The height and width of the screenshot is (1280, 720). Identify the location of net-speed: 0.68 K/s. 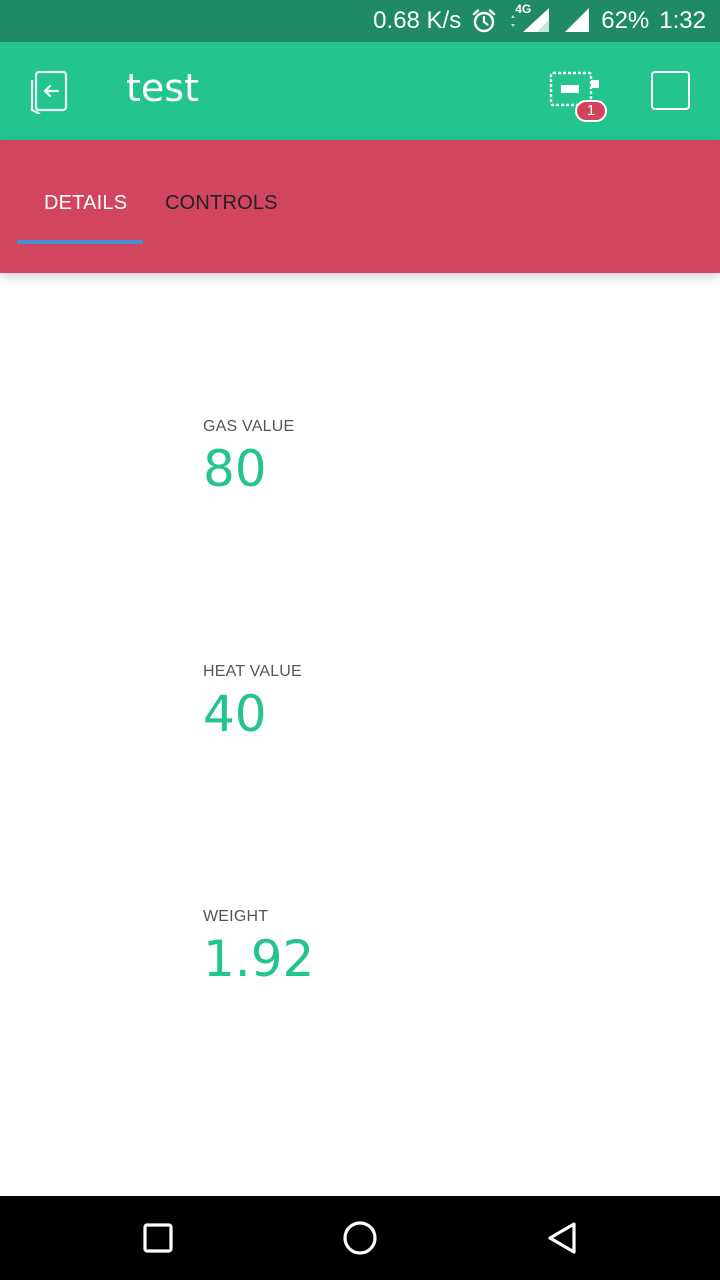
(417, 20).